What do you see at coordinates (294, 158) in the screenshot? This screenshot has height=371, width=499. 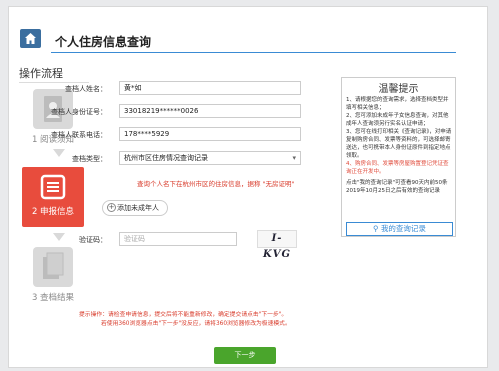 I see `chevron-down-icon: ▾` at bounding box center [294, 158].